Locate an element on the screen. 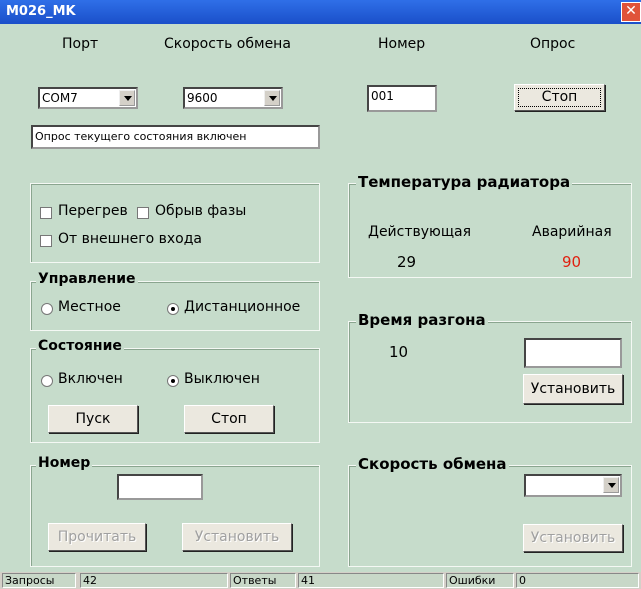 The image size is (641, 589). close-button: ✕ is located at coordinates (631, 12).